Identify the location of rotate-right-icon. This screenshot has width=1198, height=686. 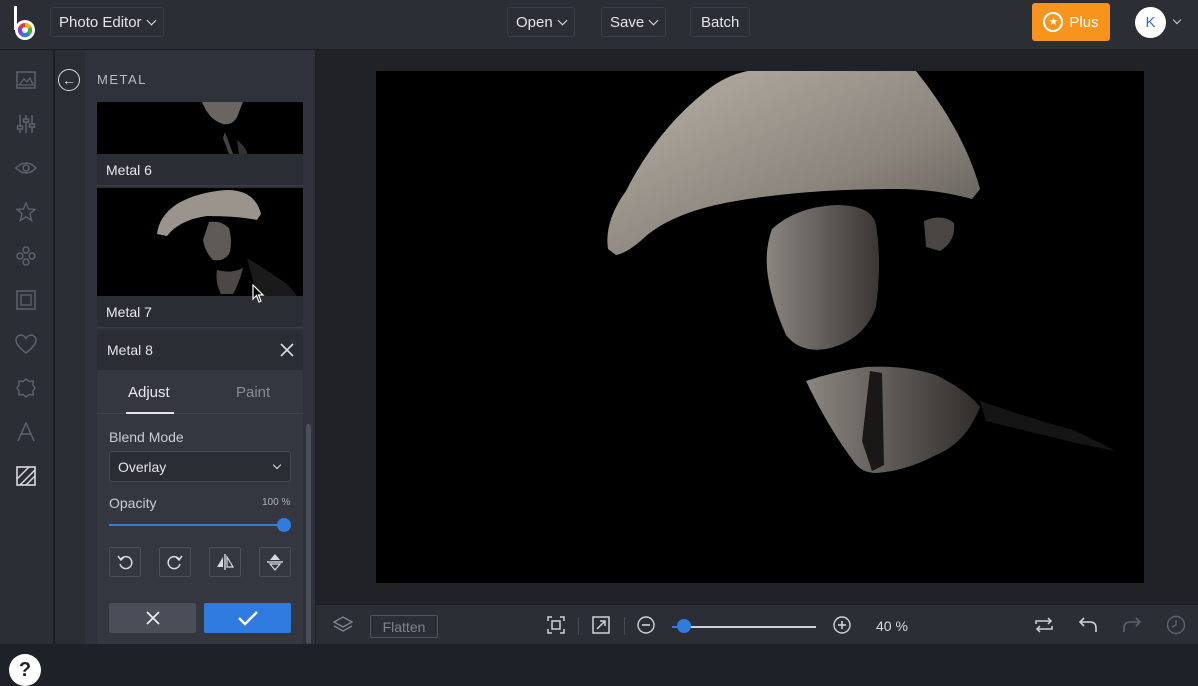
(175, 562).